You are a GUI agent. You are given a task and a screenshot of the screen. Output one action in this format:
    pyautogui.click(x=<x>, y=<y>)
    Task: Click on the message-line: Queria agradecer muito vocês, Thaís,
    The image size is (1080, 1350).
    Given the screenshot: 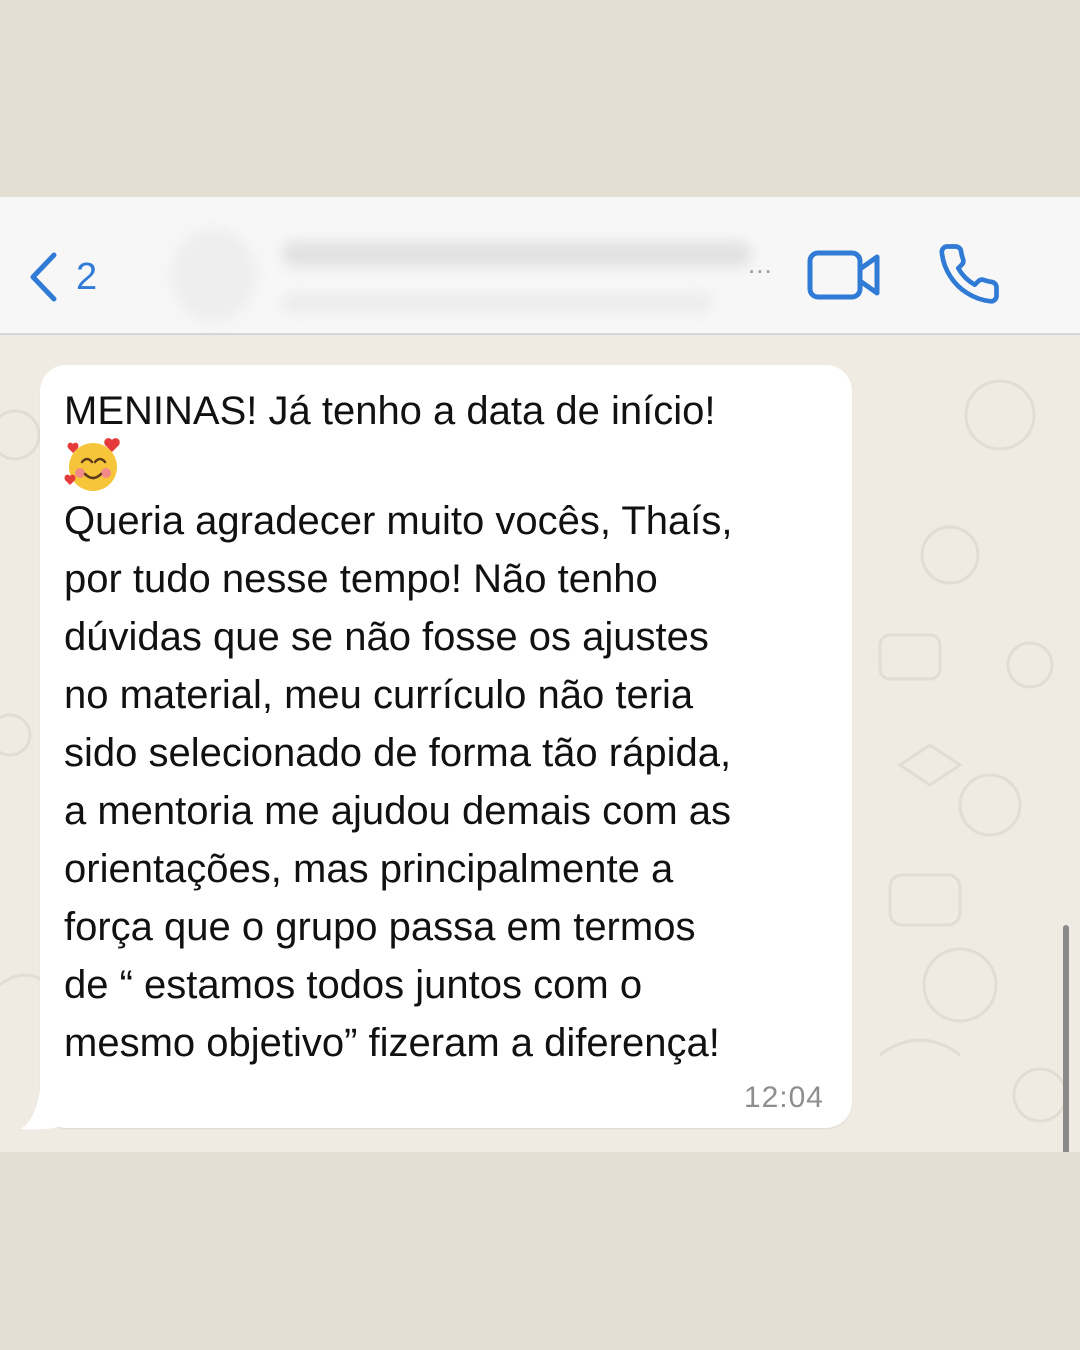 What is the action you would take?
    pyautogui.click(x=398, y=521)
    